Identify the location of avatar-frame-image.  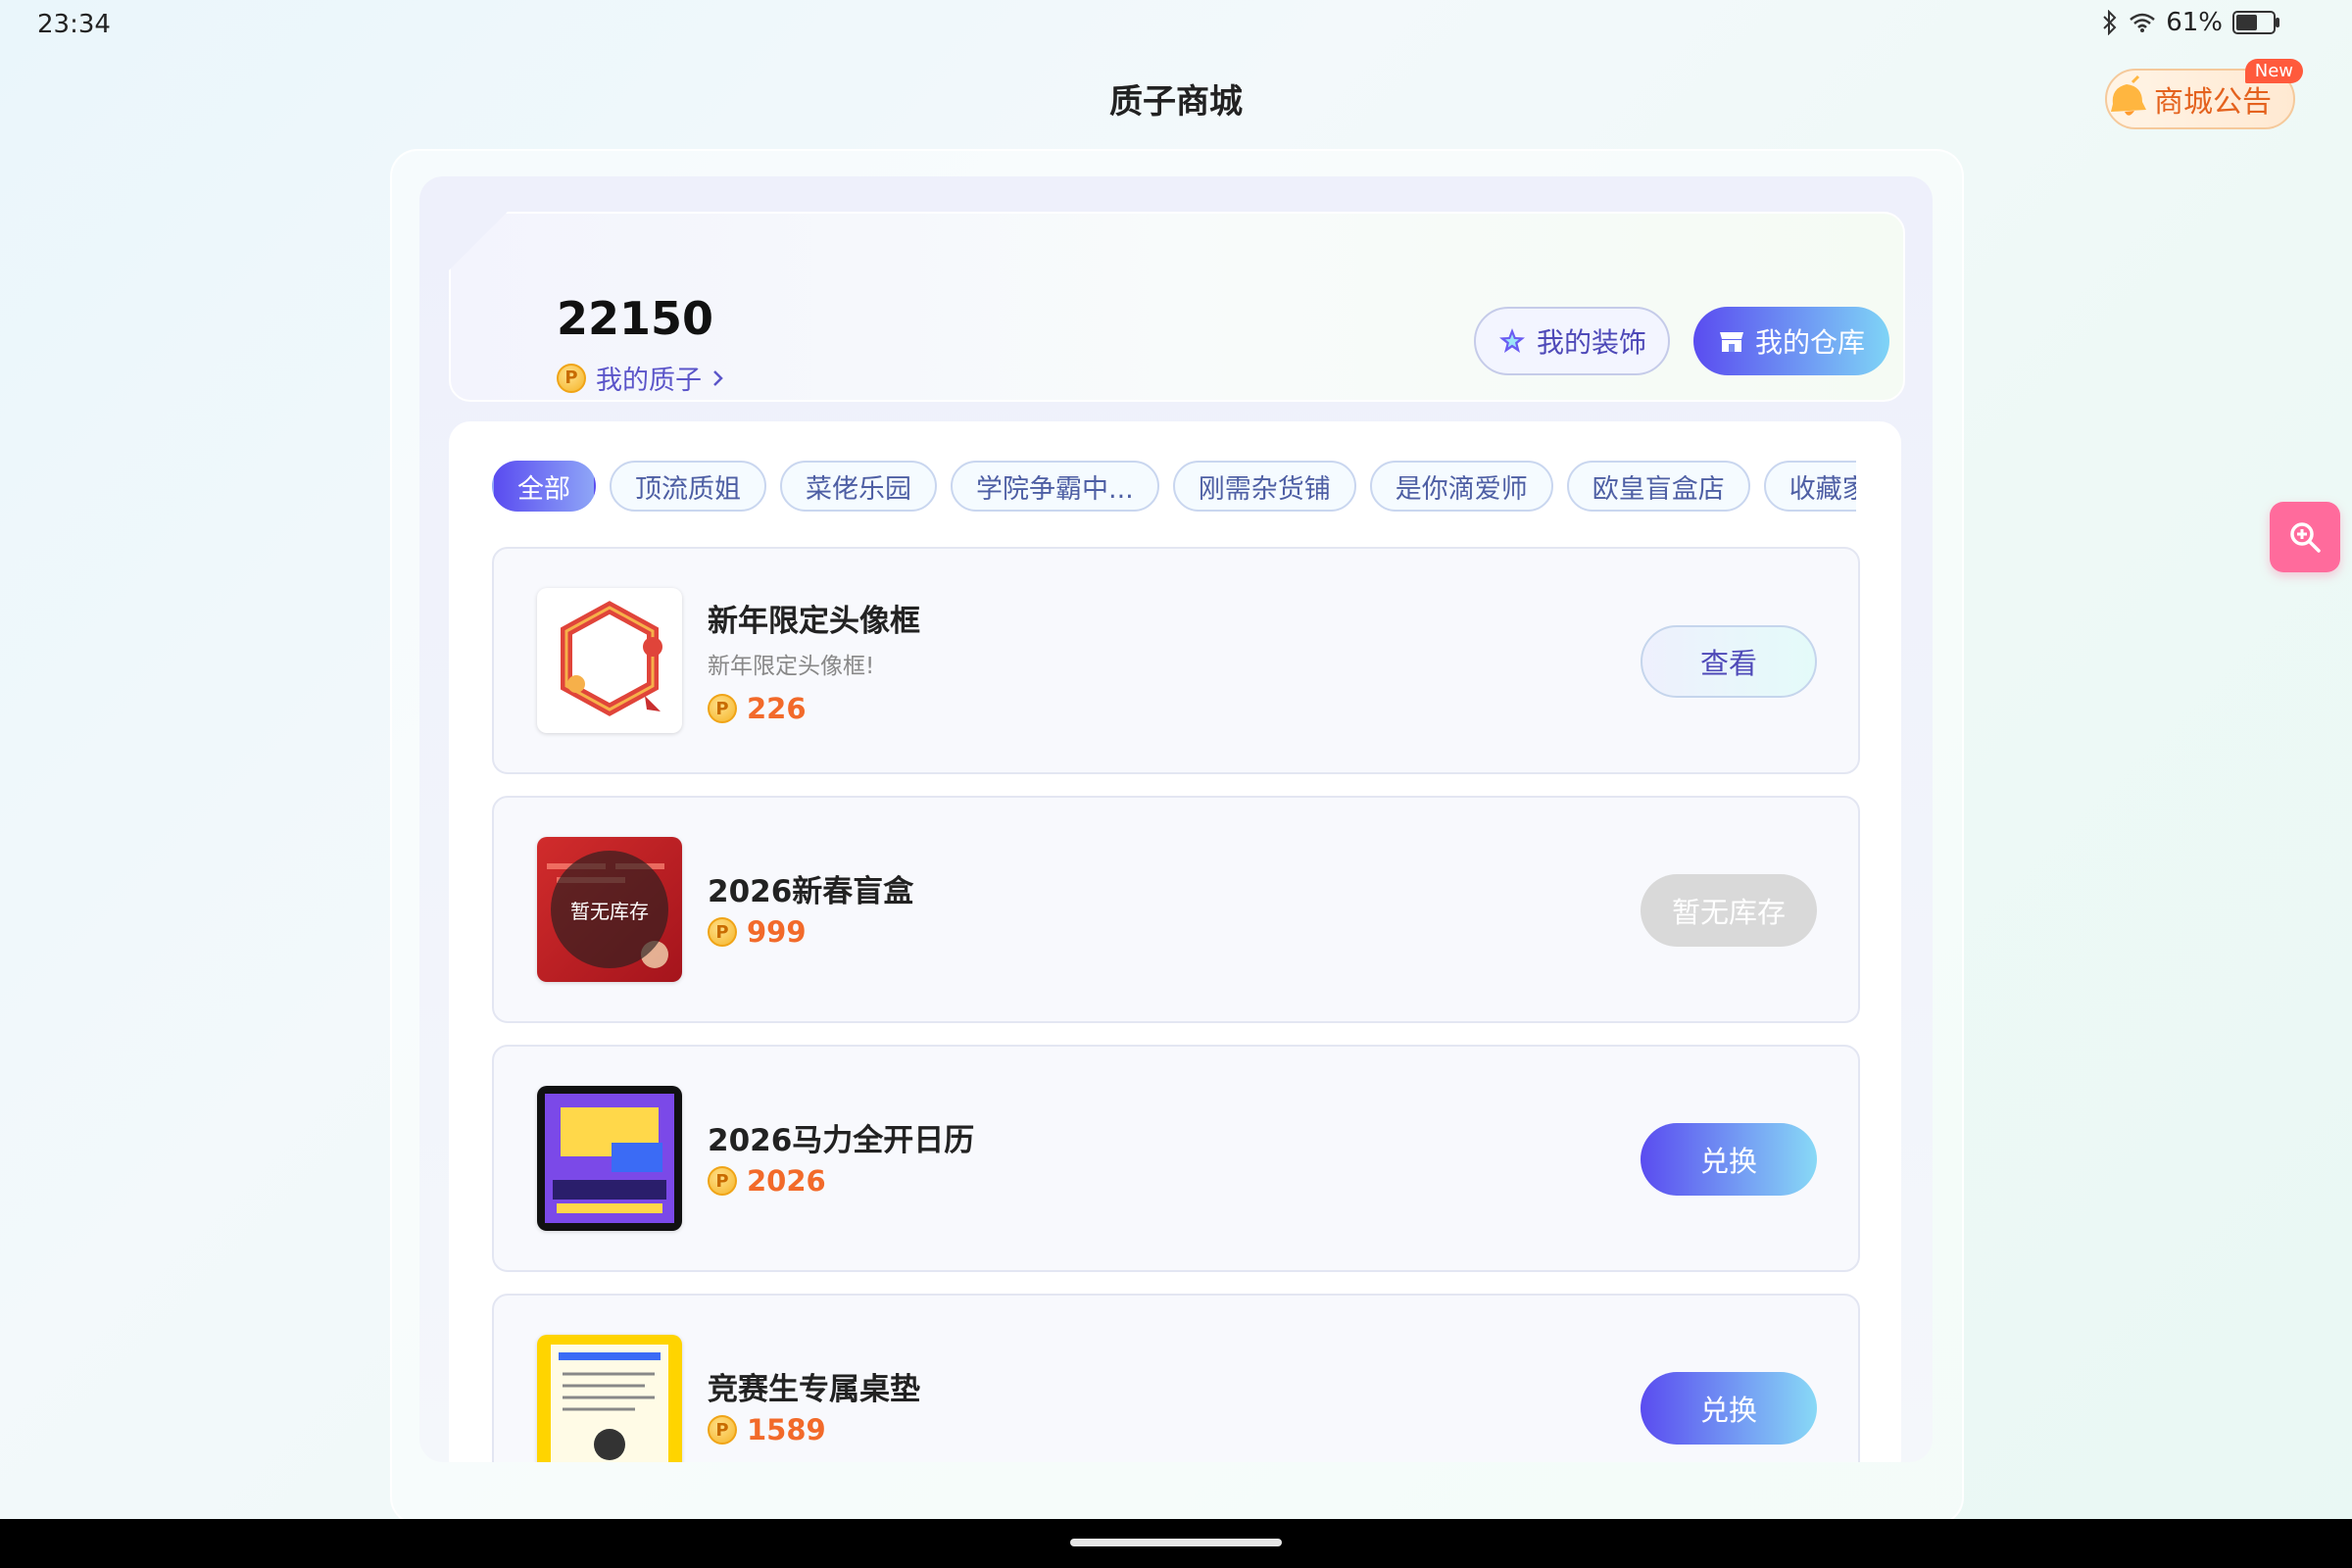
(611, 658).